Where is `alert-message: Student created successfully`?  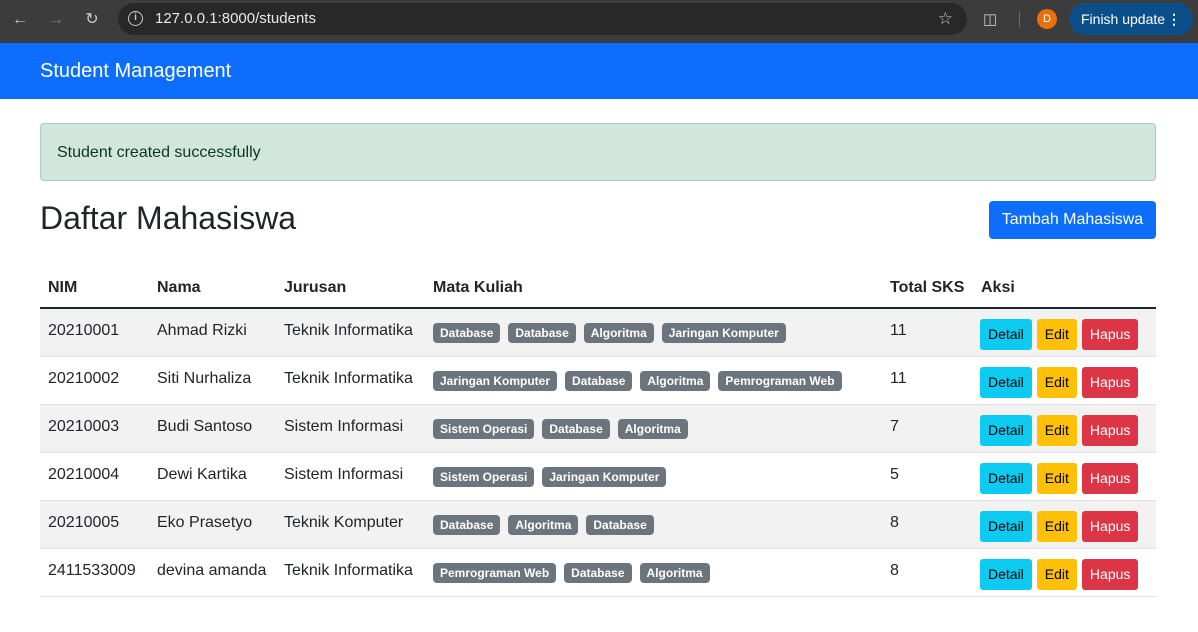 alert-message: Student created successfully is located at coordinates (159, 152).